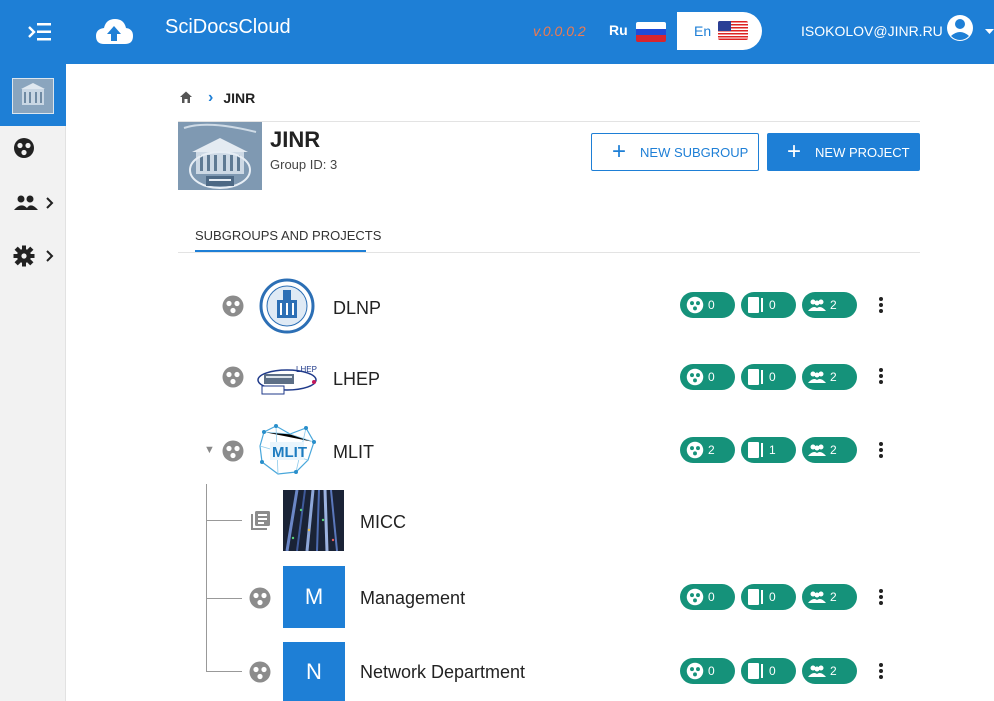 The height and width of the screenshot is (701, 994). I want to click on group-letter-avatar: M, so click(314, 597).